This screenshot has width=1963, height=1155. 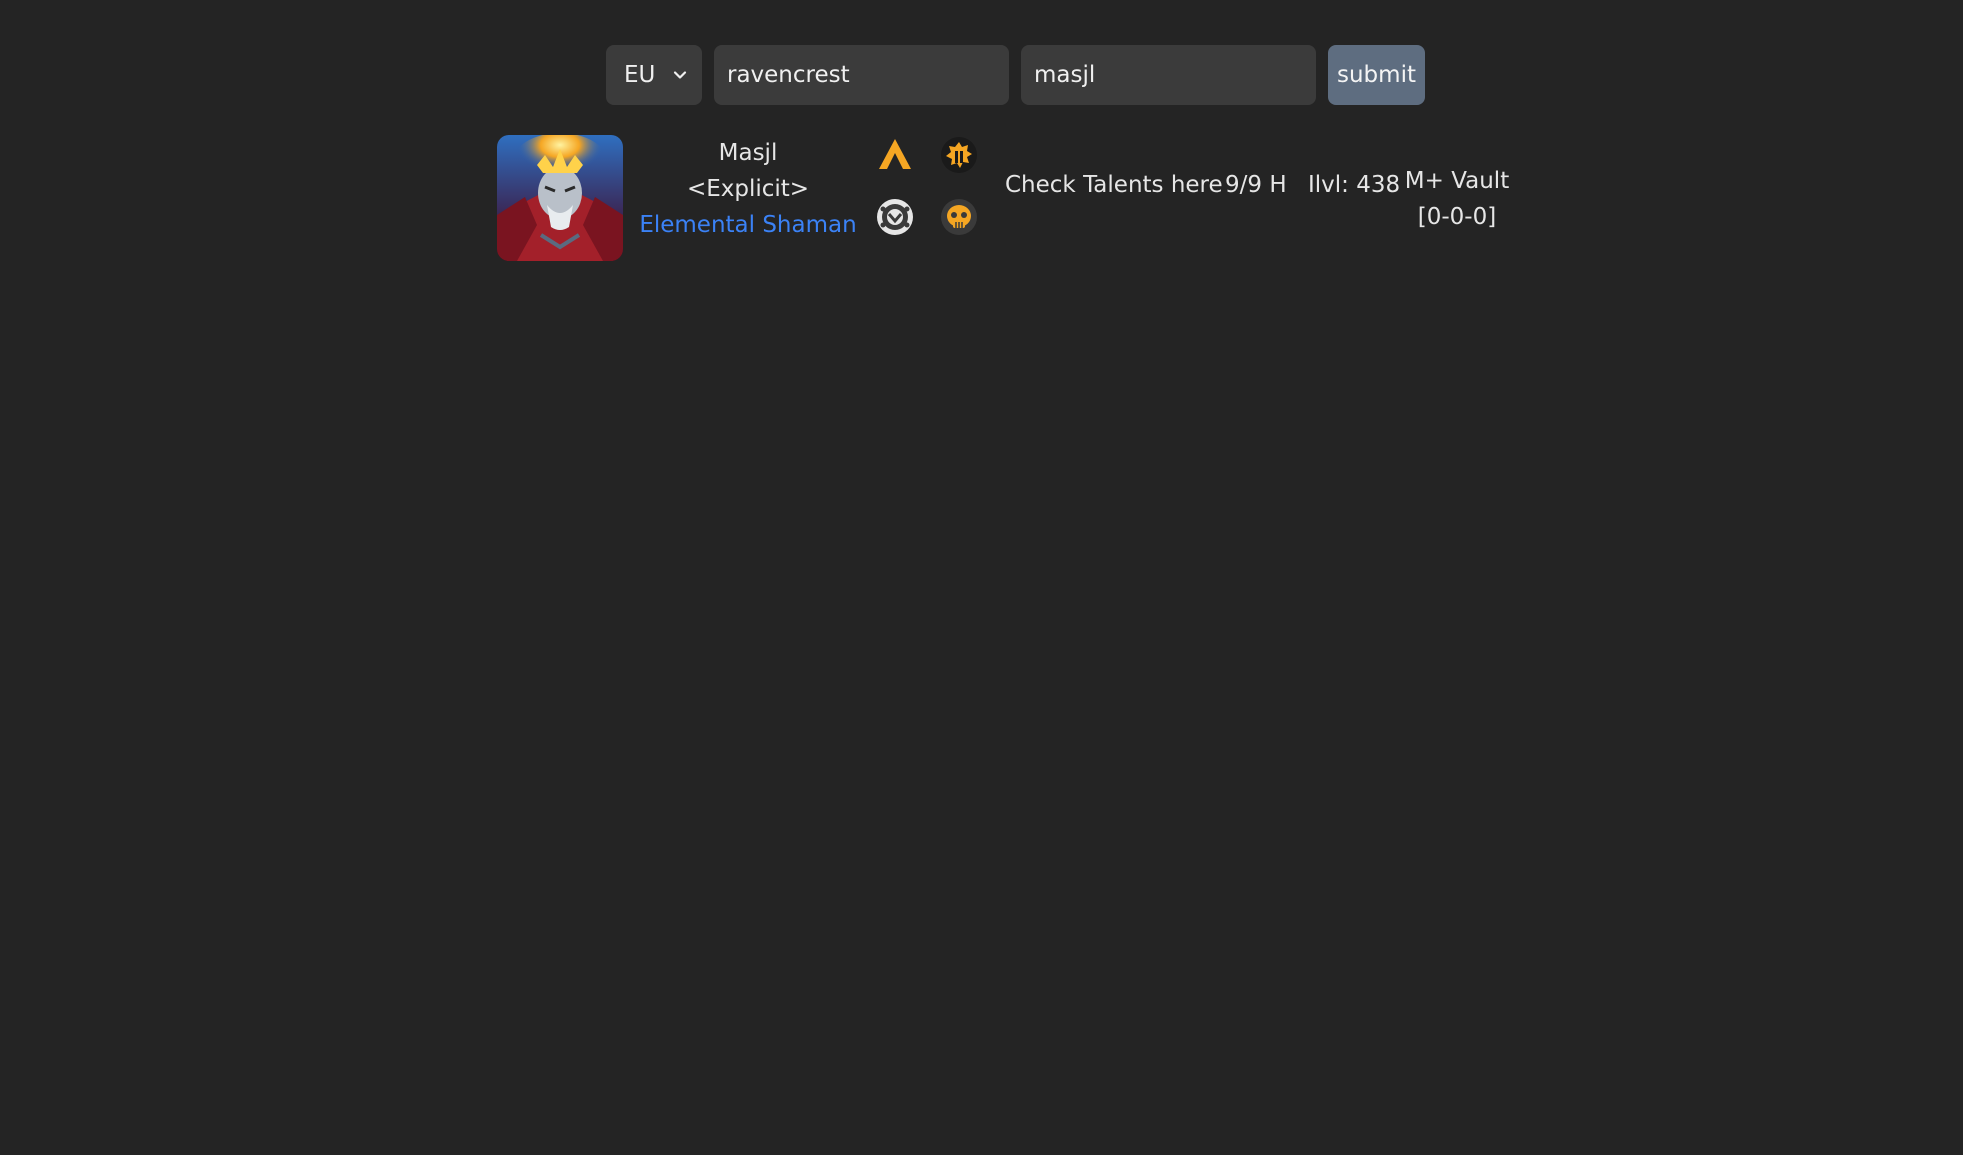 I want to click on external-links, so click(x=927, y=198).